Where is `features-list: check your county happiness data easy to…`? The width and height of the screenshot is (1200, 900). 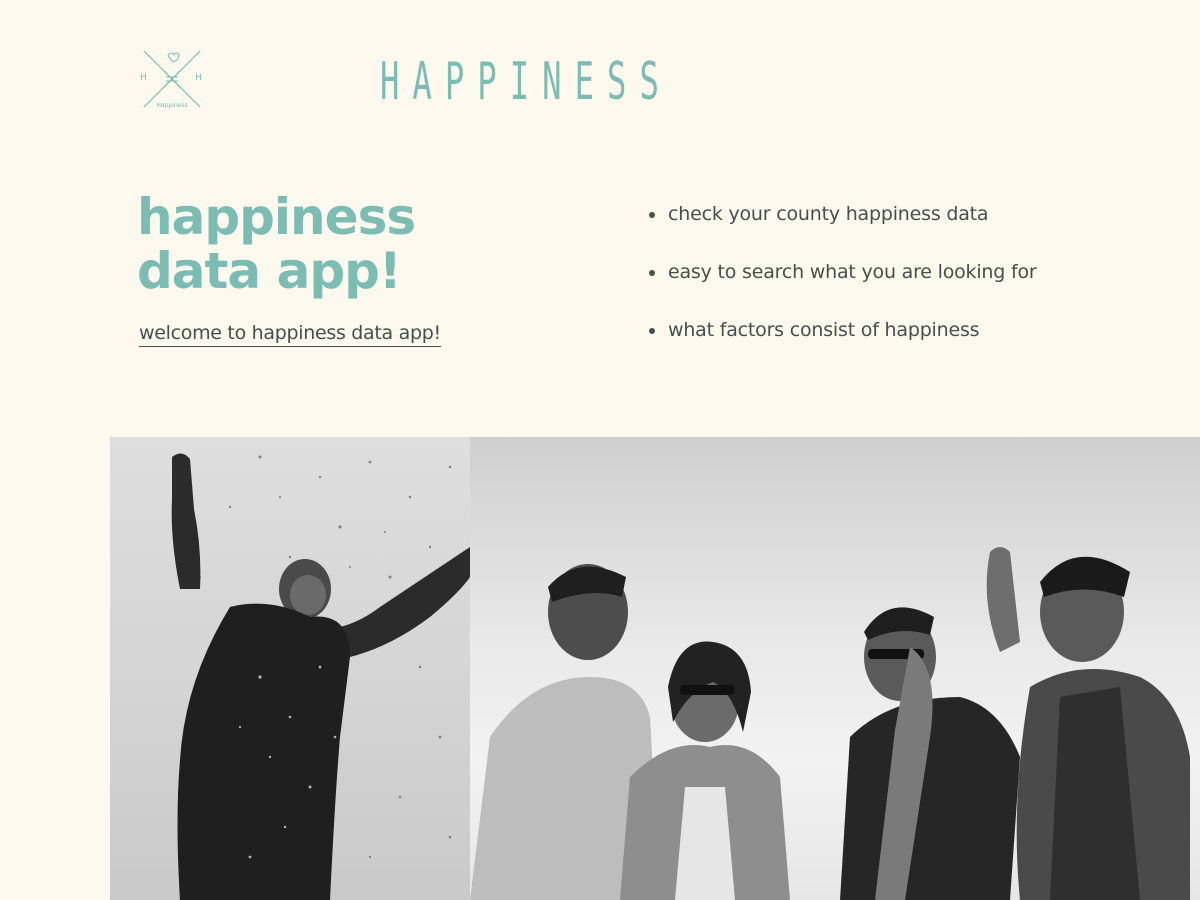 features-list: check your county happiness data easy to… is located at coordinates (842, 283).